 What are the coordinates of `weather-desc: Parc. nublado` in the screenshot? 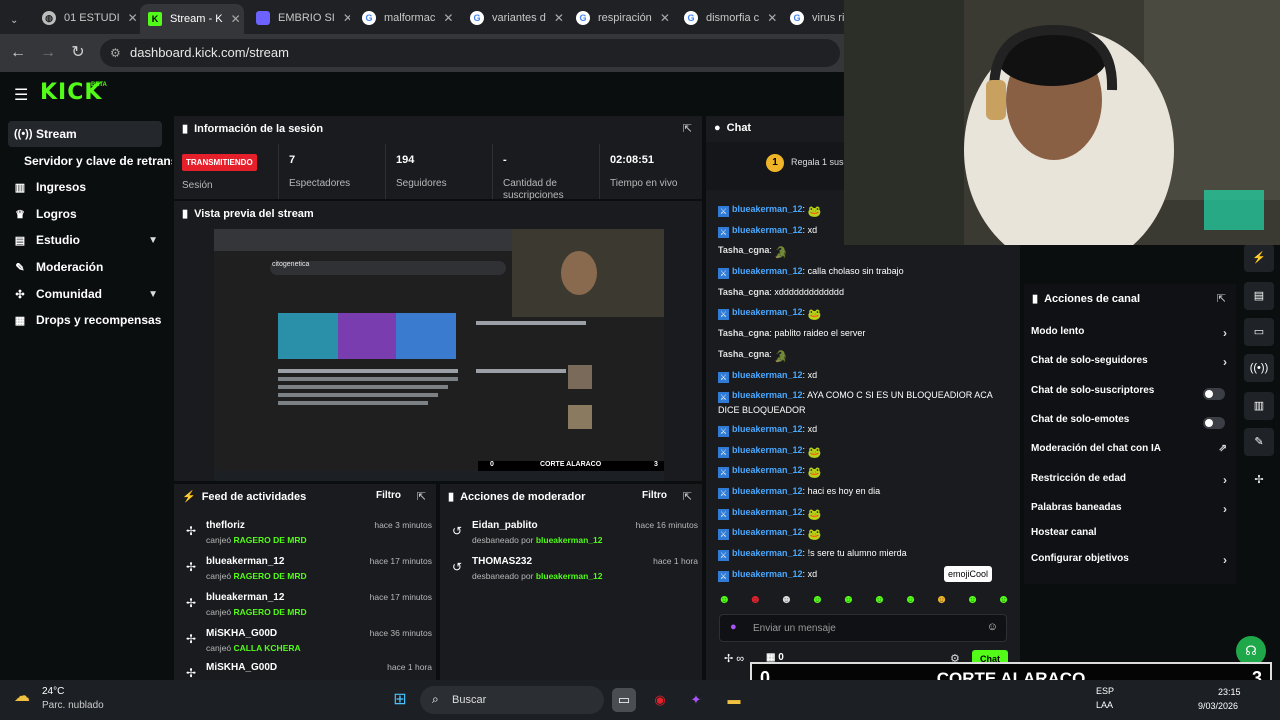 It's located at (73, 705).